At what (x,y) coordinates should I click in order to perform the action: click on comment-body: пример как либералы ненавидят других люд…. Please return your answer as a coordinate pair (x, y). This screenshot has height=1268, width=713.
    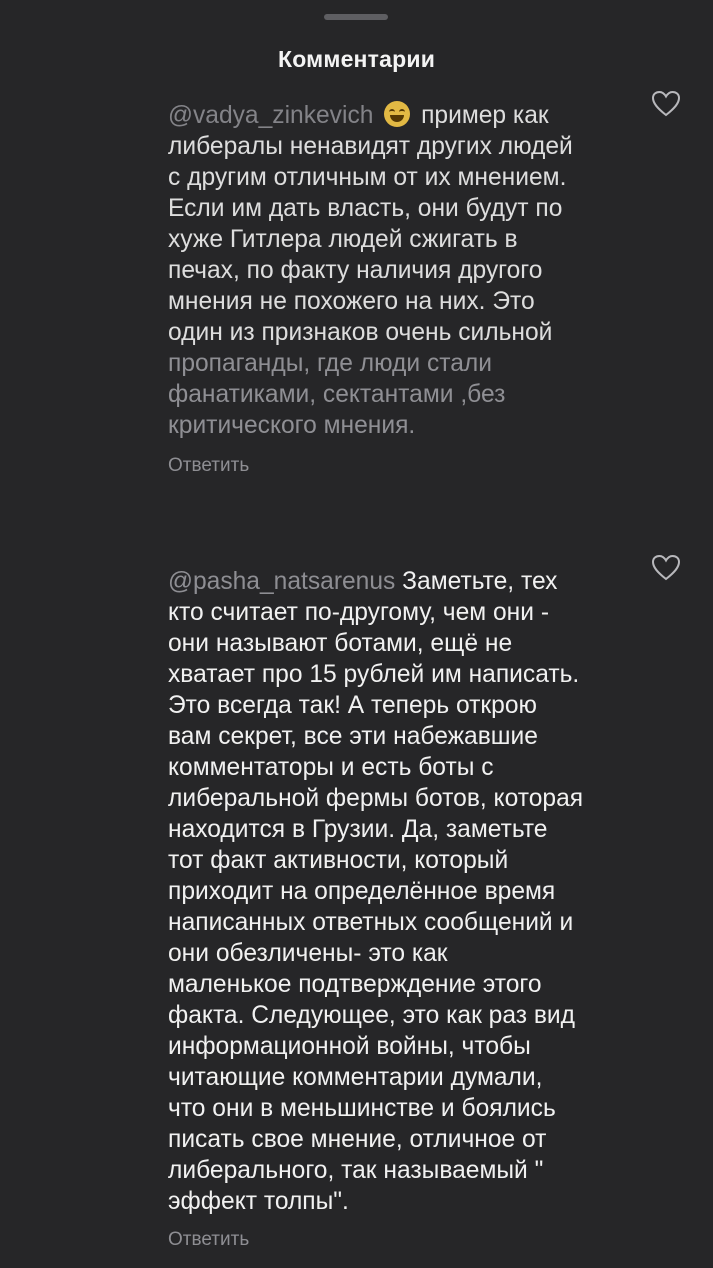
    Looking at the image, I should click on (370, 224).